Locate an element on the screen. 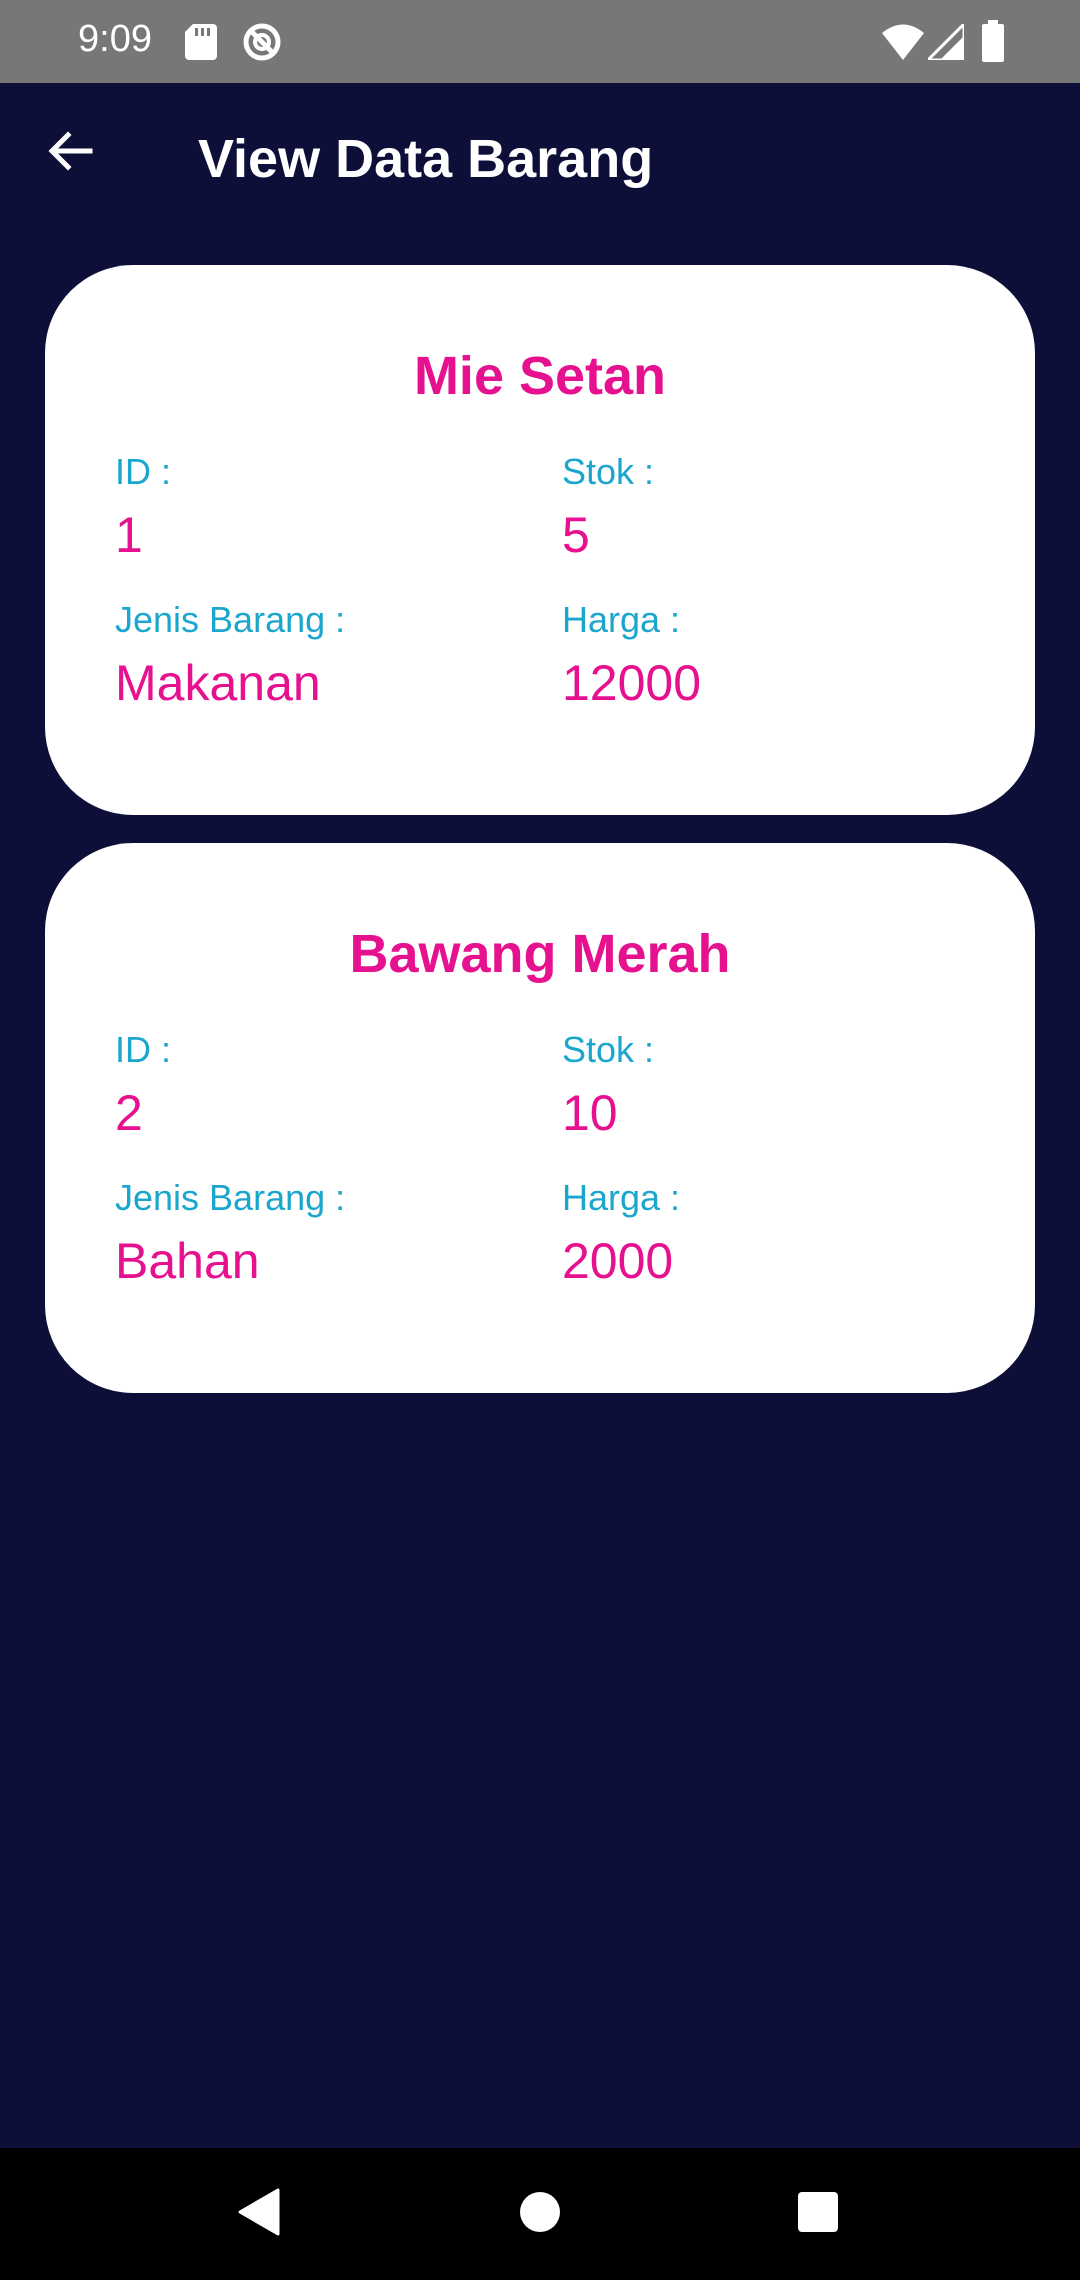  do-not-disturb-icon is located at coordinates (262, 44).